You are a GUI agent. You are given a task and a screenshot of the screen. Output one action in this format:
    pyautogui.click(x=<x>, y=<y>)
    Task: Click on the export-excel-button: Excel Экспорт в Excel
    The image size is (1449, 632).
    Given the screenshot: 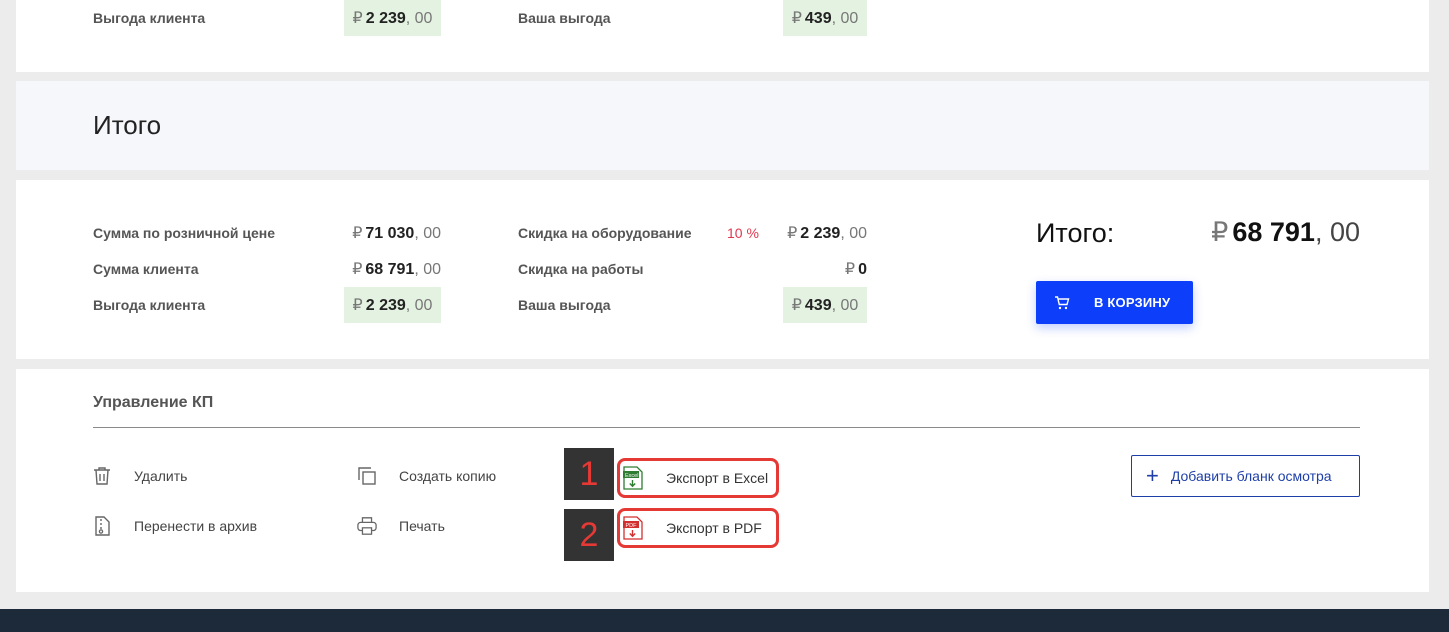 What is the action you would take?
    pyautogui.click(x=698, y=478)
    